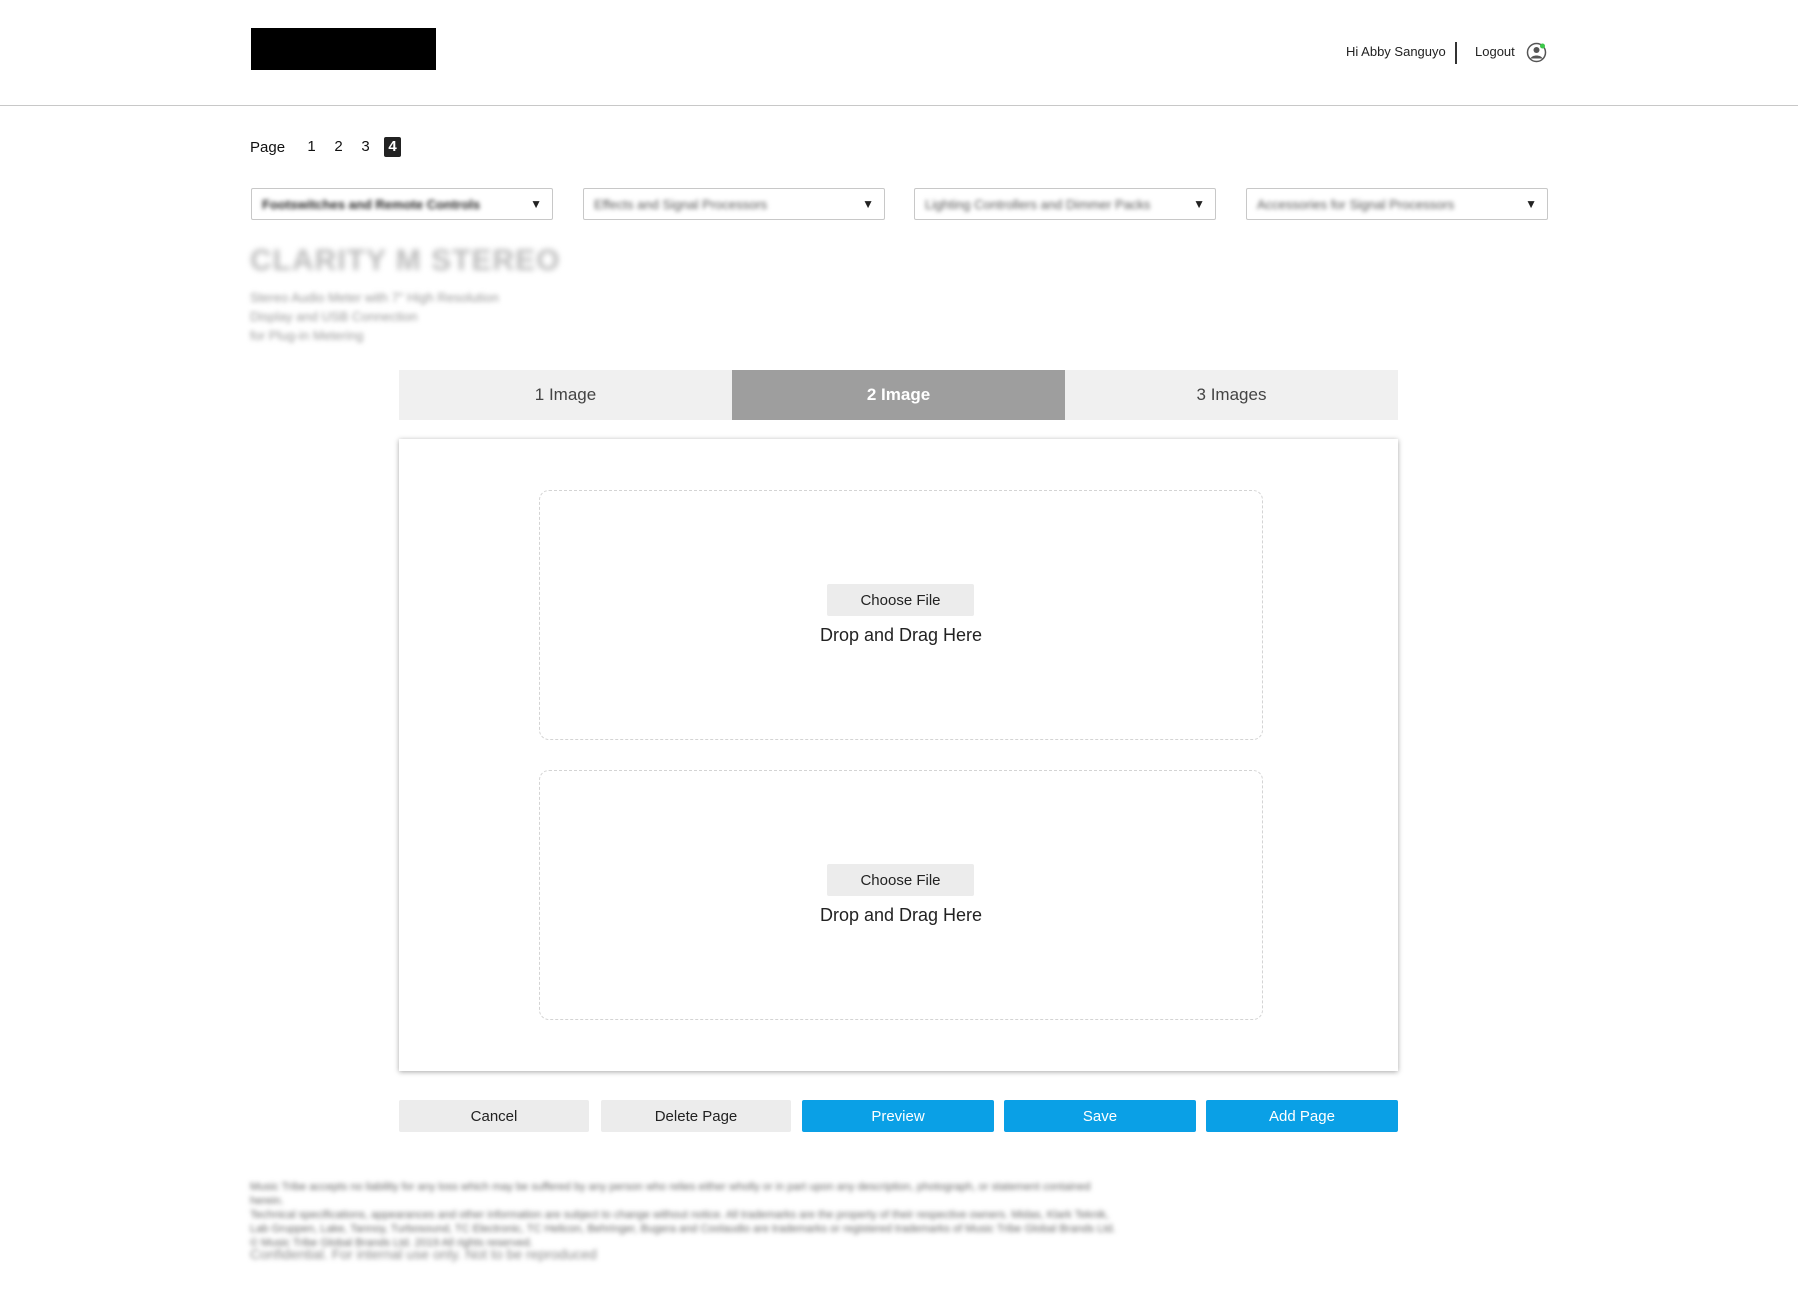  Describe the element at coordinates (1456, 53) in the screenshot. I see `header-divider` at that location.